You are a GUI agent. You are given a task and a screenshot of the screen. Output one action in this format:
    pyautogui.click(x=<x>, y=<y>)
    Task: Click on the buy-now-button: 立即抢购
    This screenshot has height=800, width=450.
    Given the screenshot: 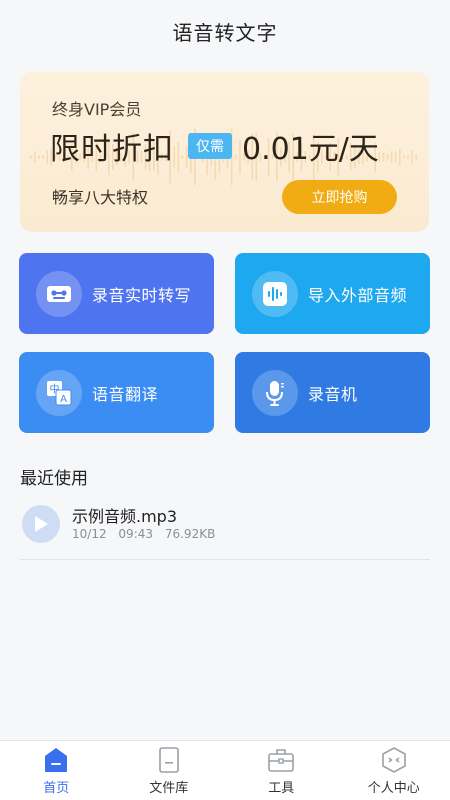 What is the action you would take?
    pyautogui.click(x=339, y=197)
    